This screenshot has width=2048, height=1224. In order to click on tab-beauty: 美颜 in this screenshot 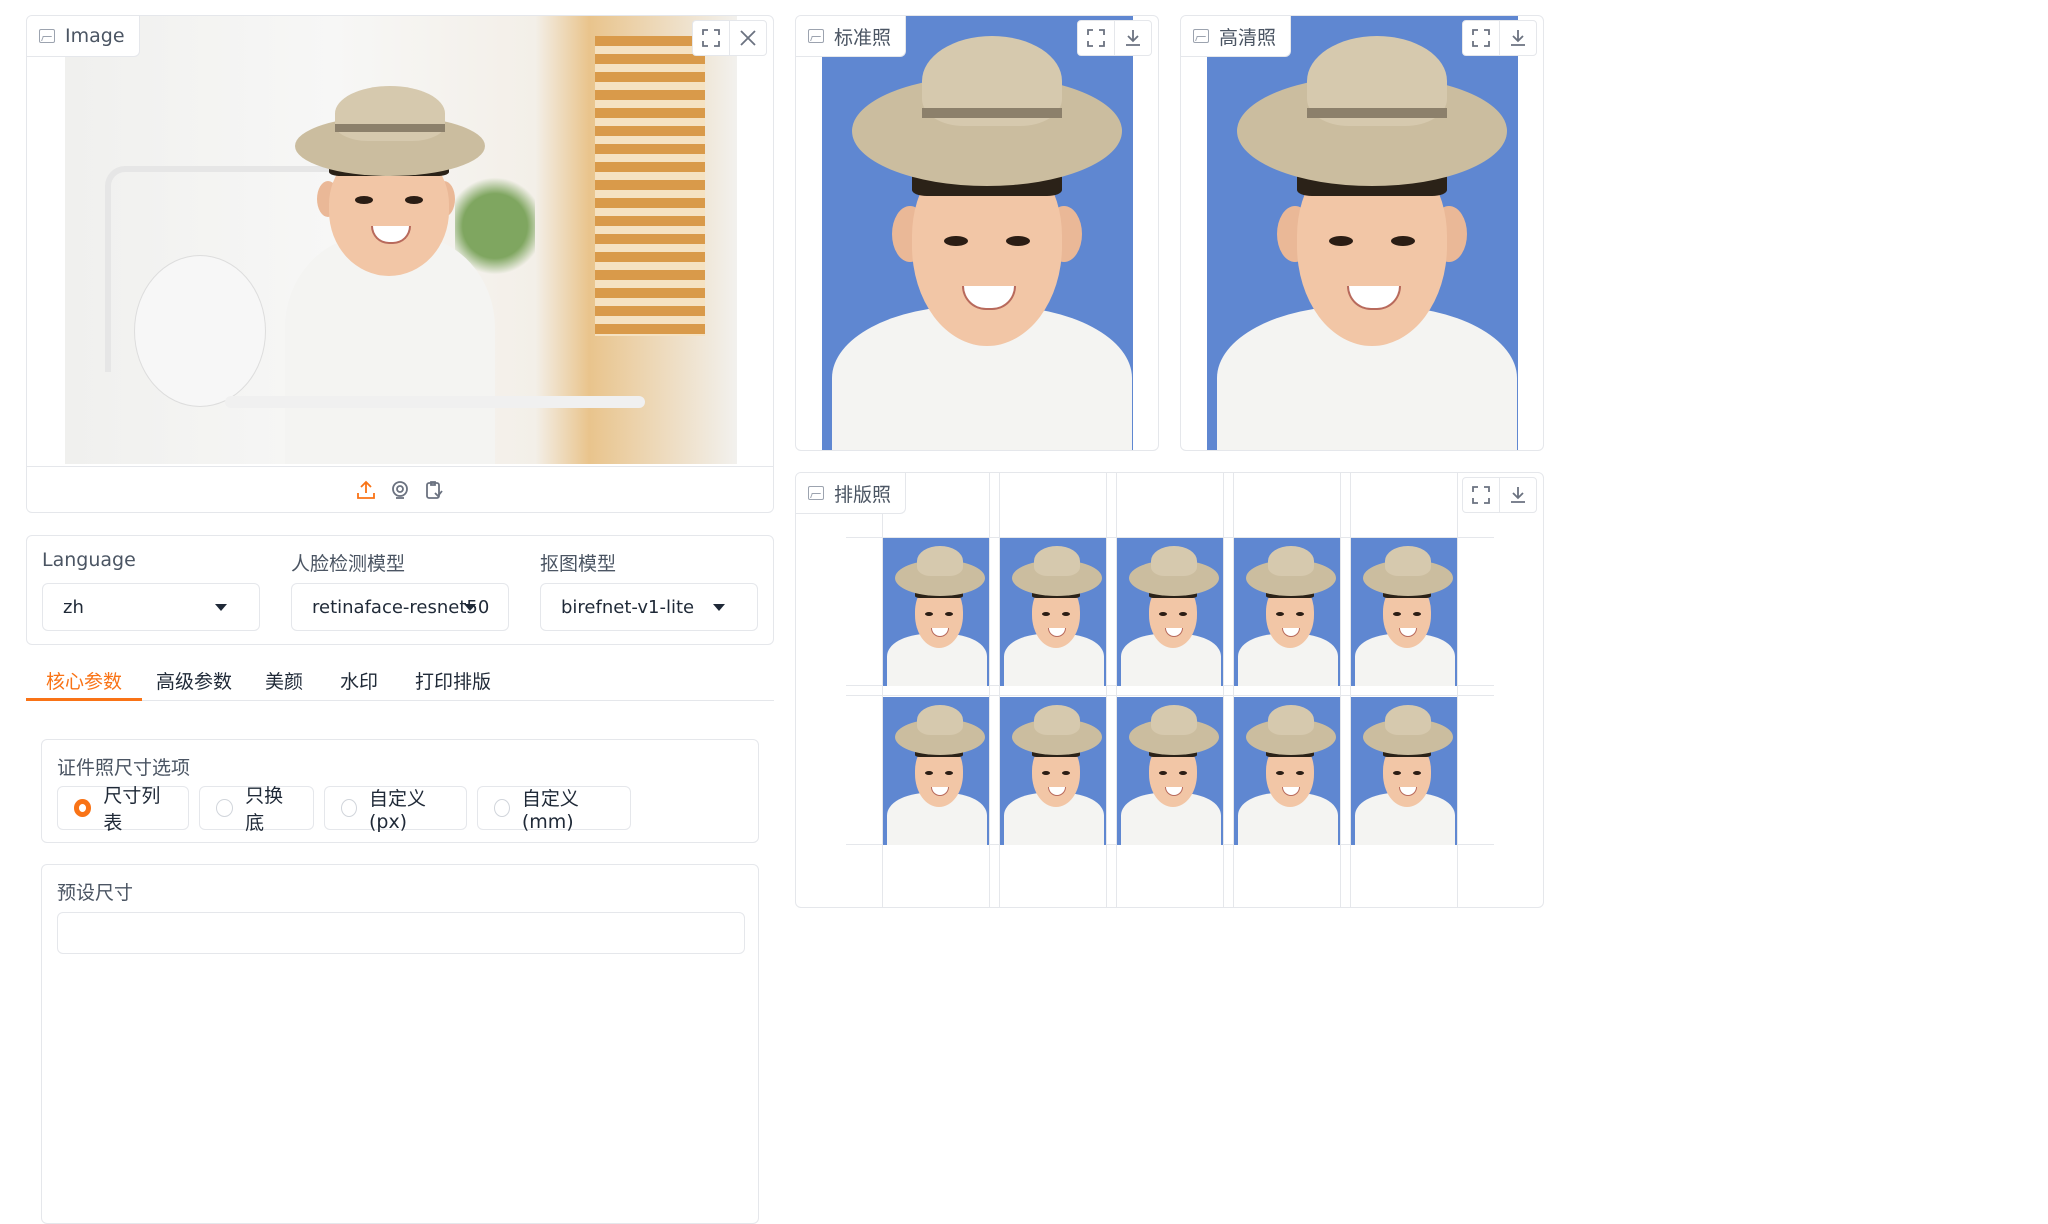, I will do `click(284, 680)`.